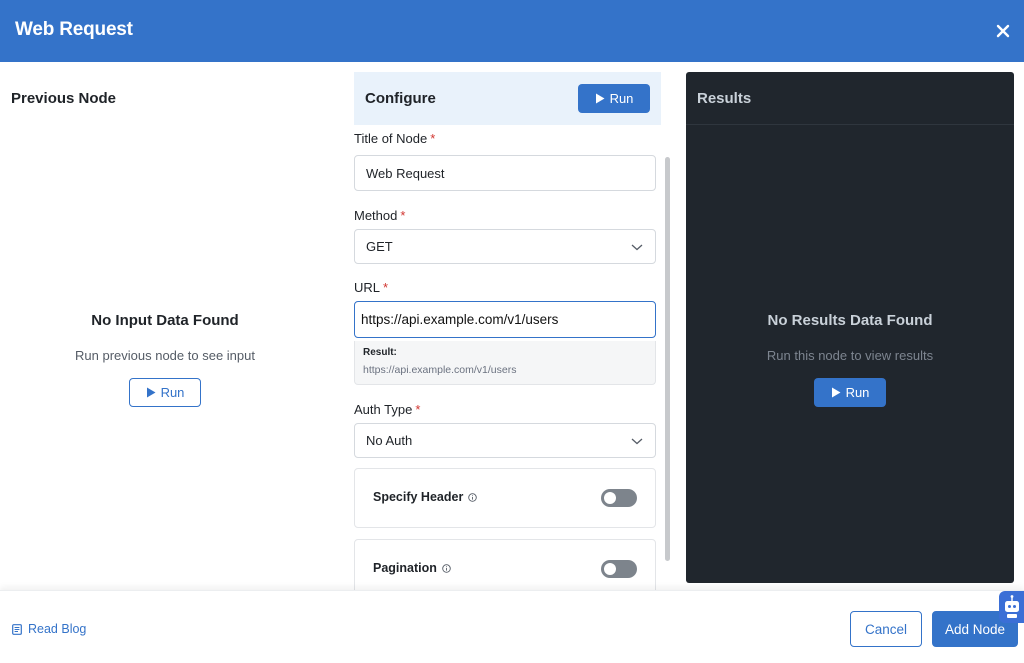 This screenshot has width=1024, height=663. I want to click on url-label: URL *, so click(371, 287).